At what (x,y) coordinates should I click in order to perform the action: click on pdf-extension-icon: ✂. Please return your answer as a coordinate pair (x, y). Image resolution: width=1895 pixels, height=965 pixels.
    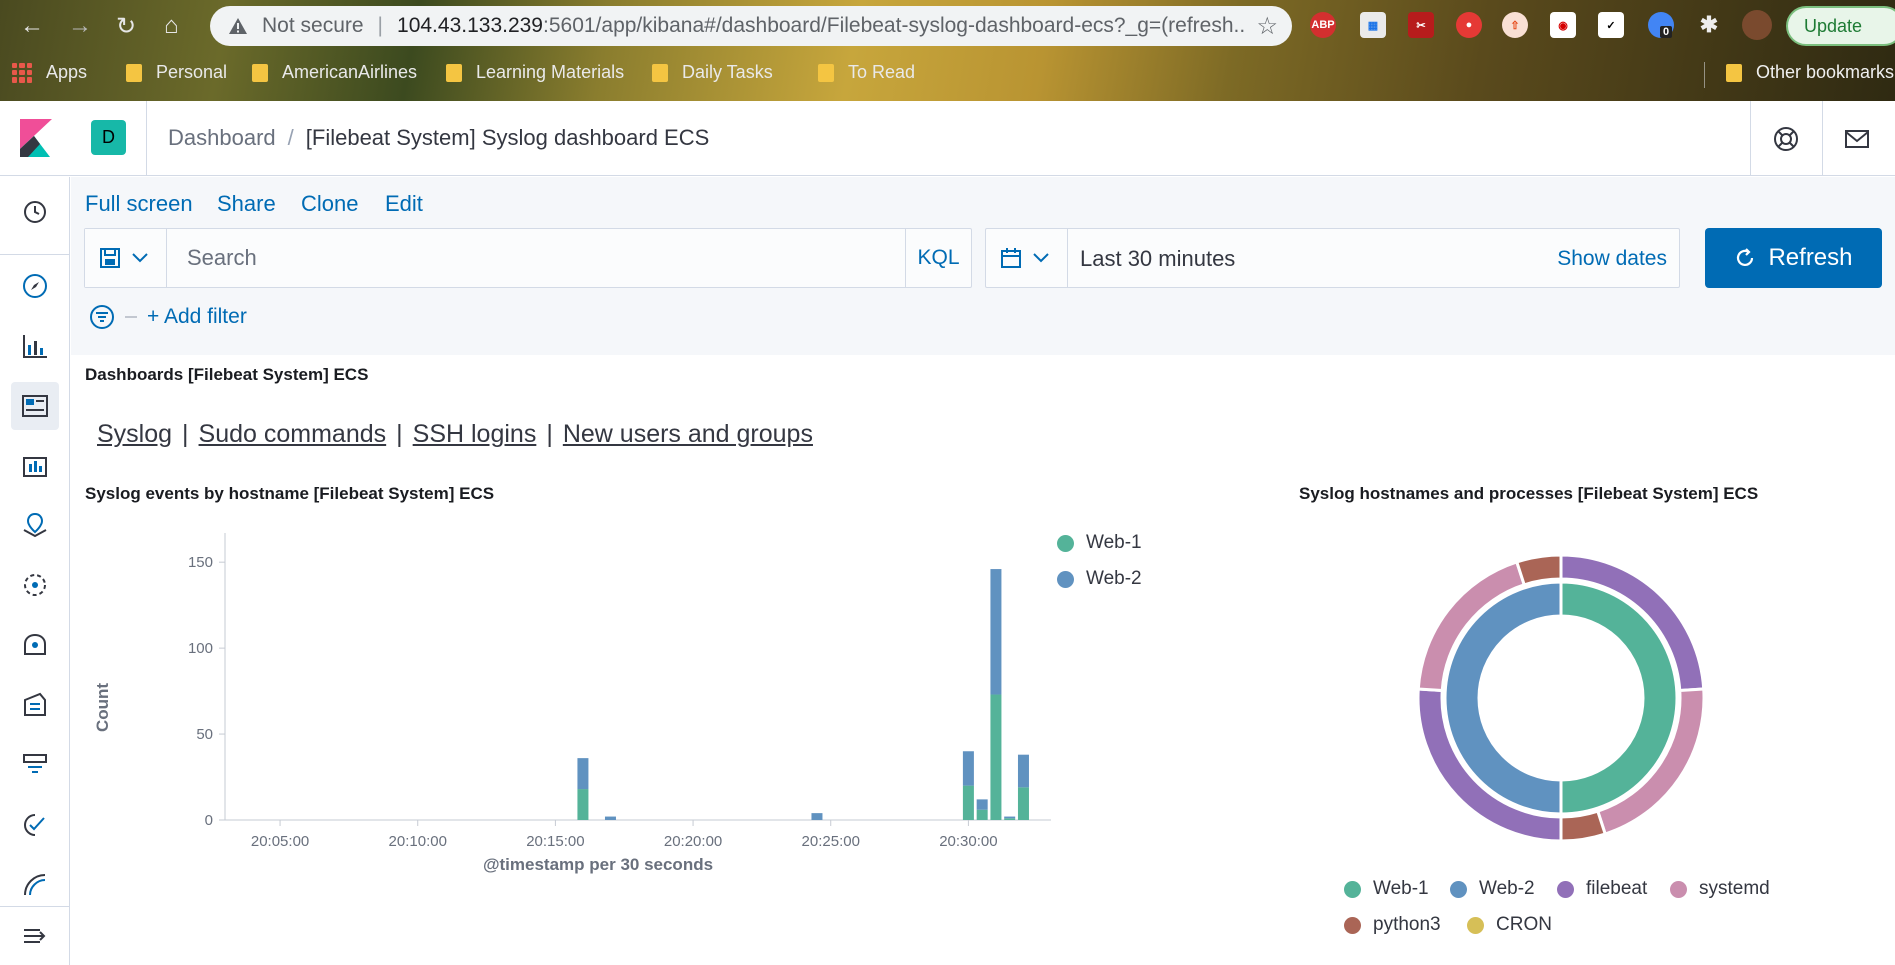
    Looking at the image, I should click on (1421, 25).